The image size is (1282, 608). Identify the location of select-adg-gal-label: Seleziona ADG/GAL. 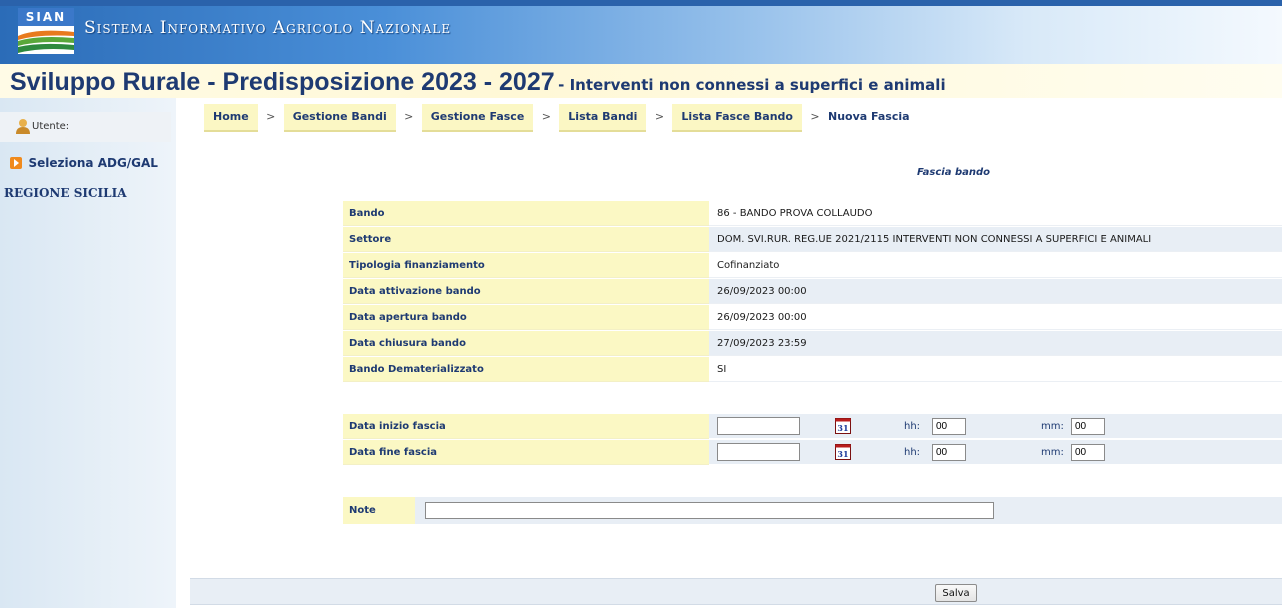
(93, 163).